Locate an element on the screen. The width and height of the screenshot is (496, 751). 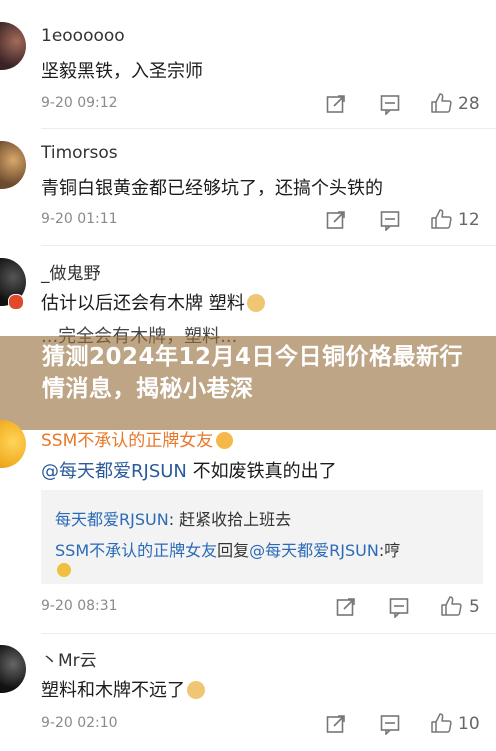
verified-badge-icon is located at coordinates (16, 302).